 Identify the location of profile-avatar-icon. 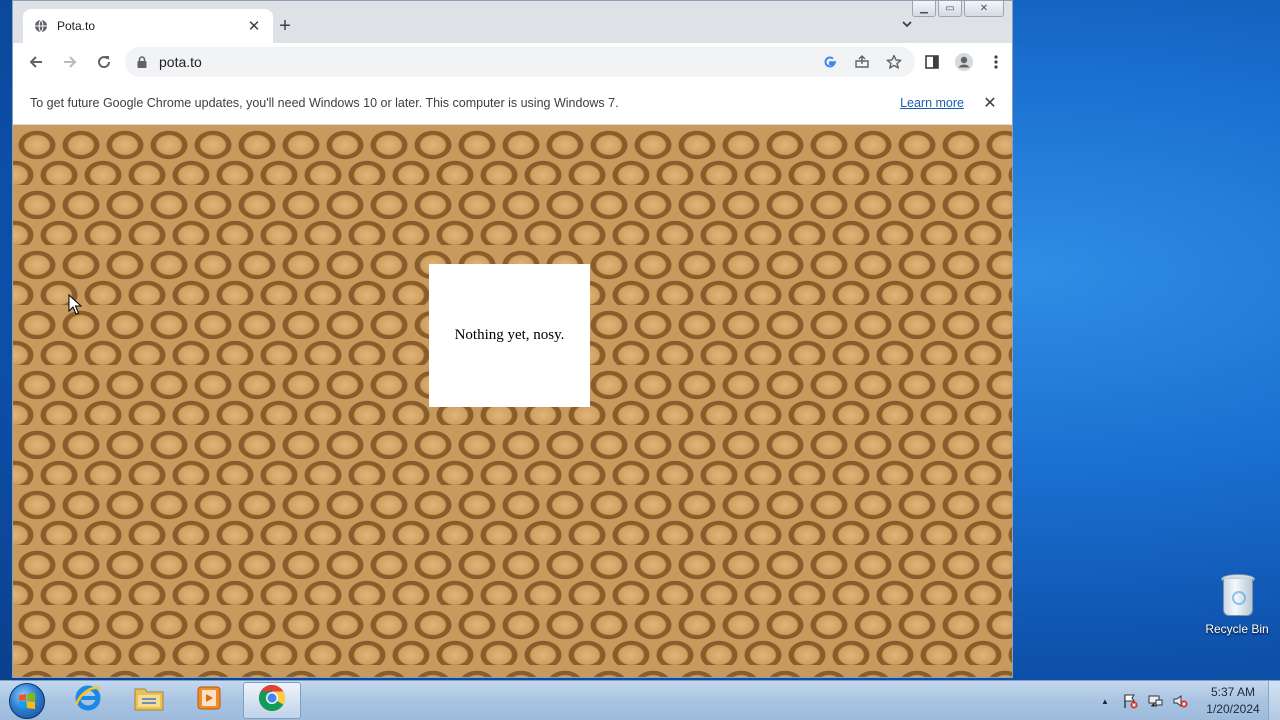
(964, 62).